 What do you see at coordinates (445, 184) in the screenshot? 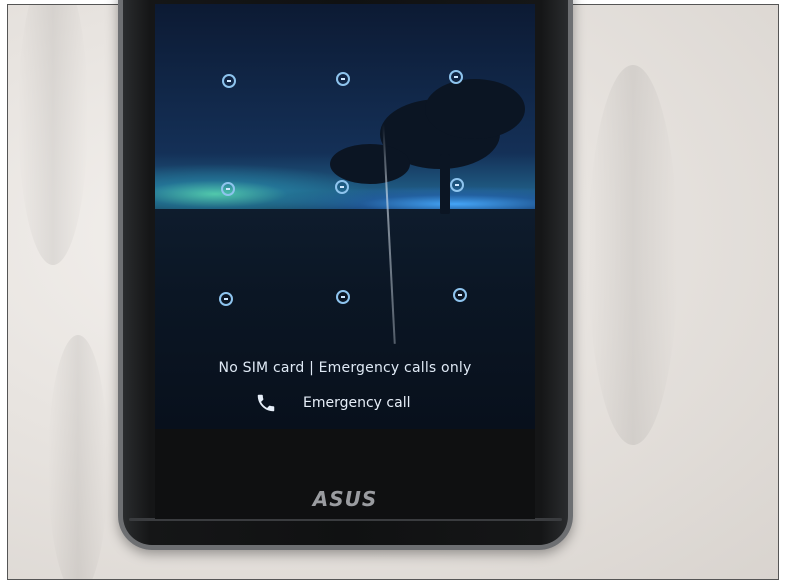
I see `wallpaper-tree-trunk` at bounding box center [445, 184].